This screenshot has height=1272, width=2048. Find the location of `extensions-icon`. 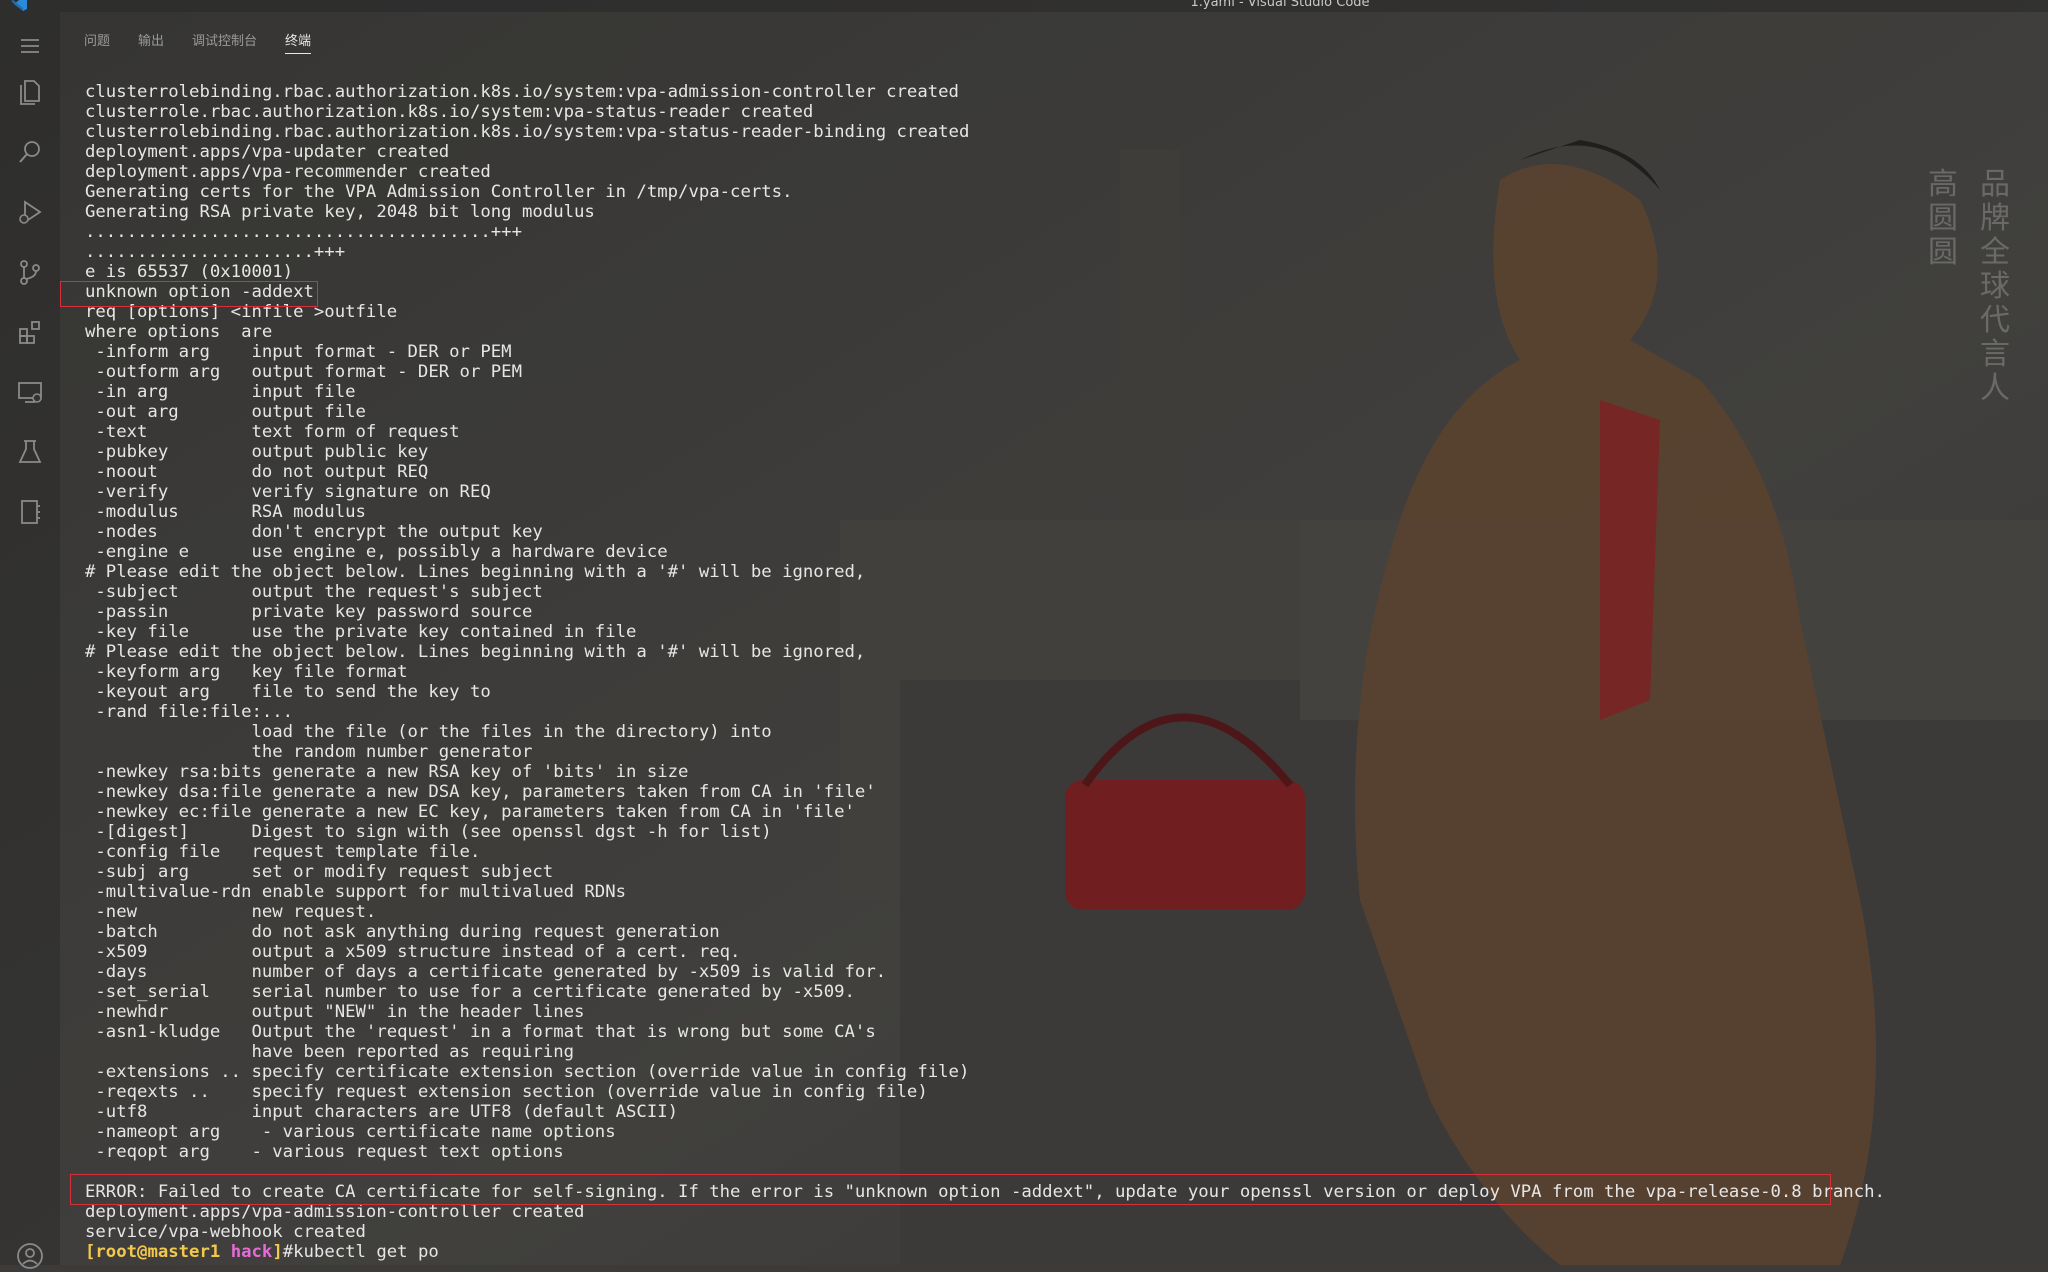

extensions-icon is located at coordinates (30, 332).